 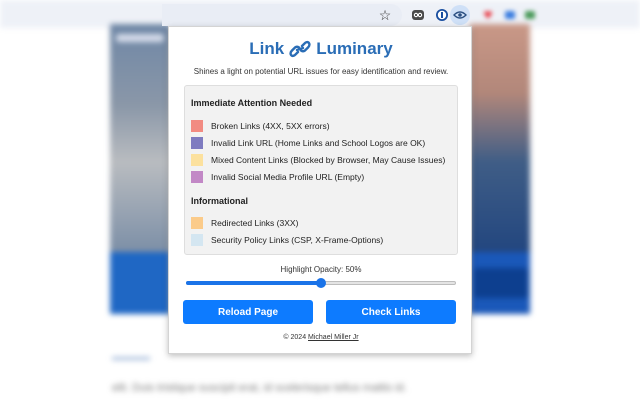 I want to click on legend-item-broken: Broken Links (4XX, 5XX errors), so click(x=260, y=125).